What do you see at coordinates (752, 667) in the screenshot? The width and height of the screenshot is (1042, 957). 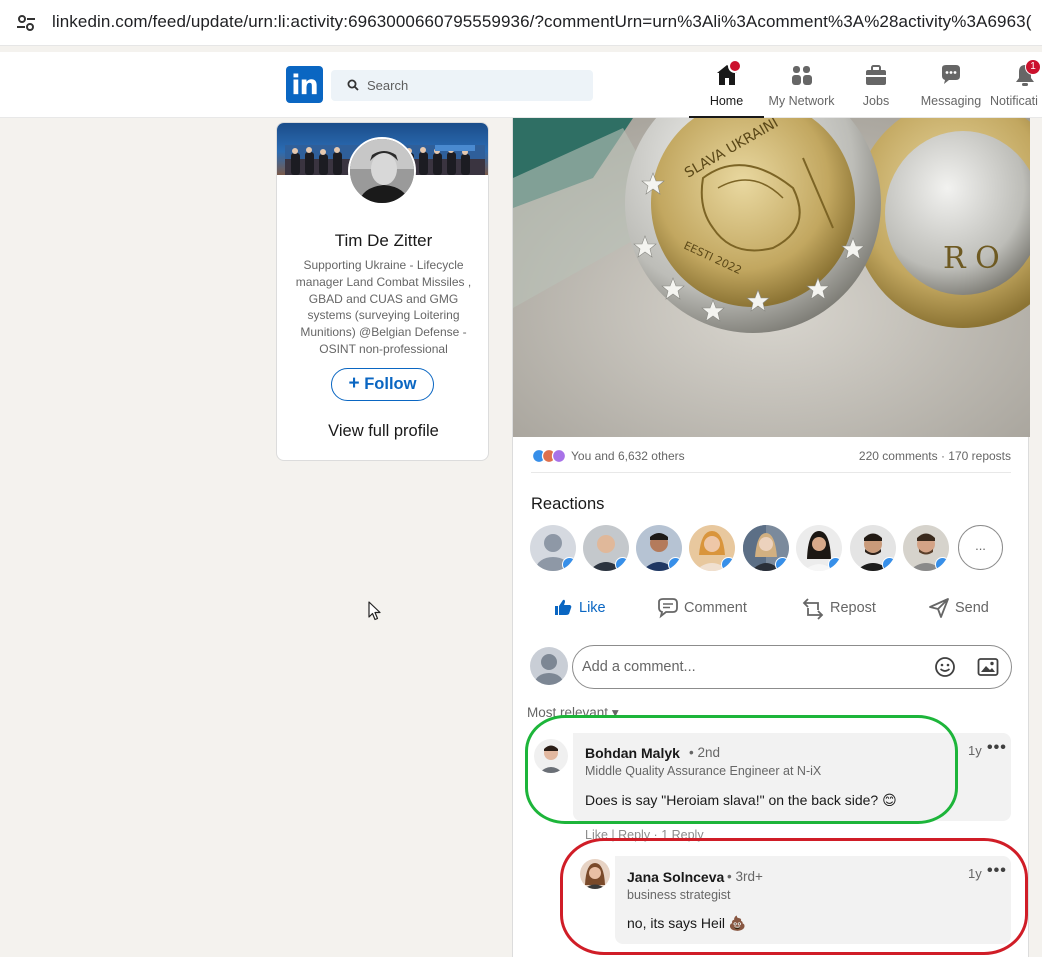 I see `comment-input` at bounding box center [752, 667].